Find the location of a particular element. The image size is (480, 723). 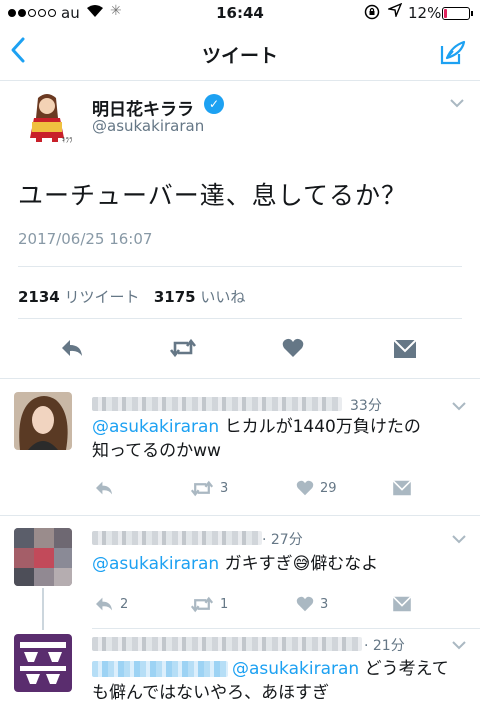

verified-badge-icon: ✓ is located at coordinates (214, 104).